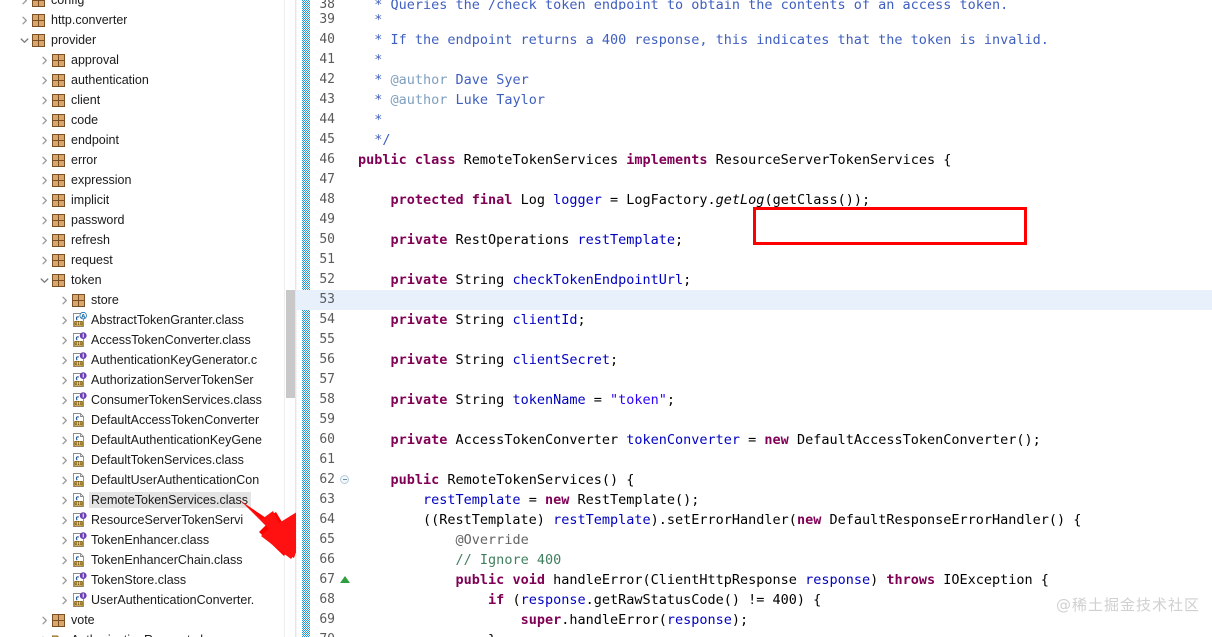 Image resolution: width=1212 pixels, height=637 pixels. Describe the element at coordinates (754, 80) in the screenshot. I see `code-line: 42 * @author Dave Syer` at that location.